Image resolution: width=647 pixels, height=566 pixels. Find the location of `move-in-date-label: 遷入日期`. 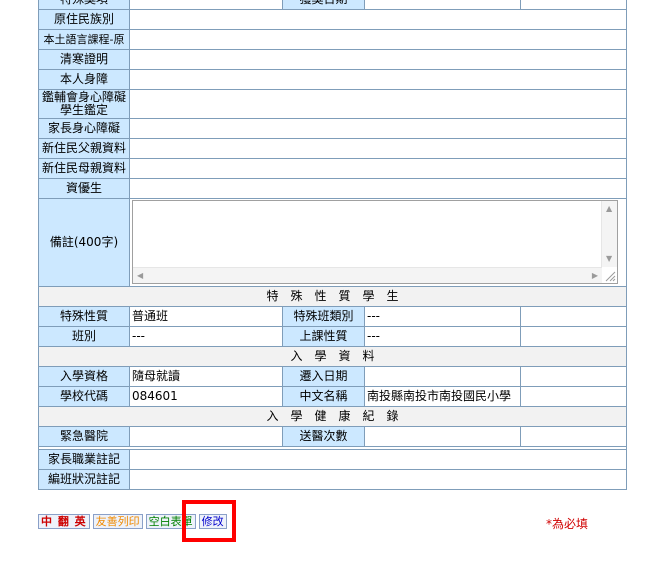

move-in-date-label: 遷入日期 is located at coordinates (323, 376).